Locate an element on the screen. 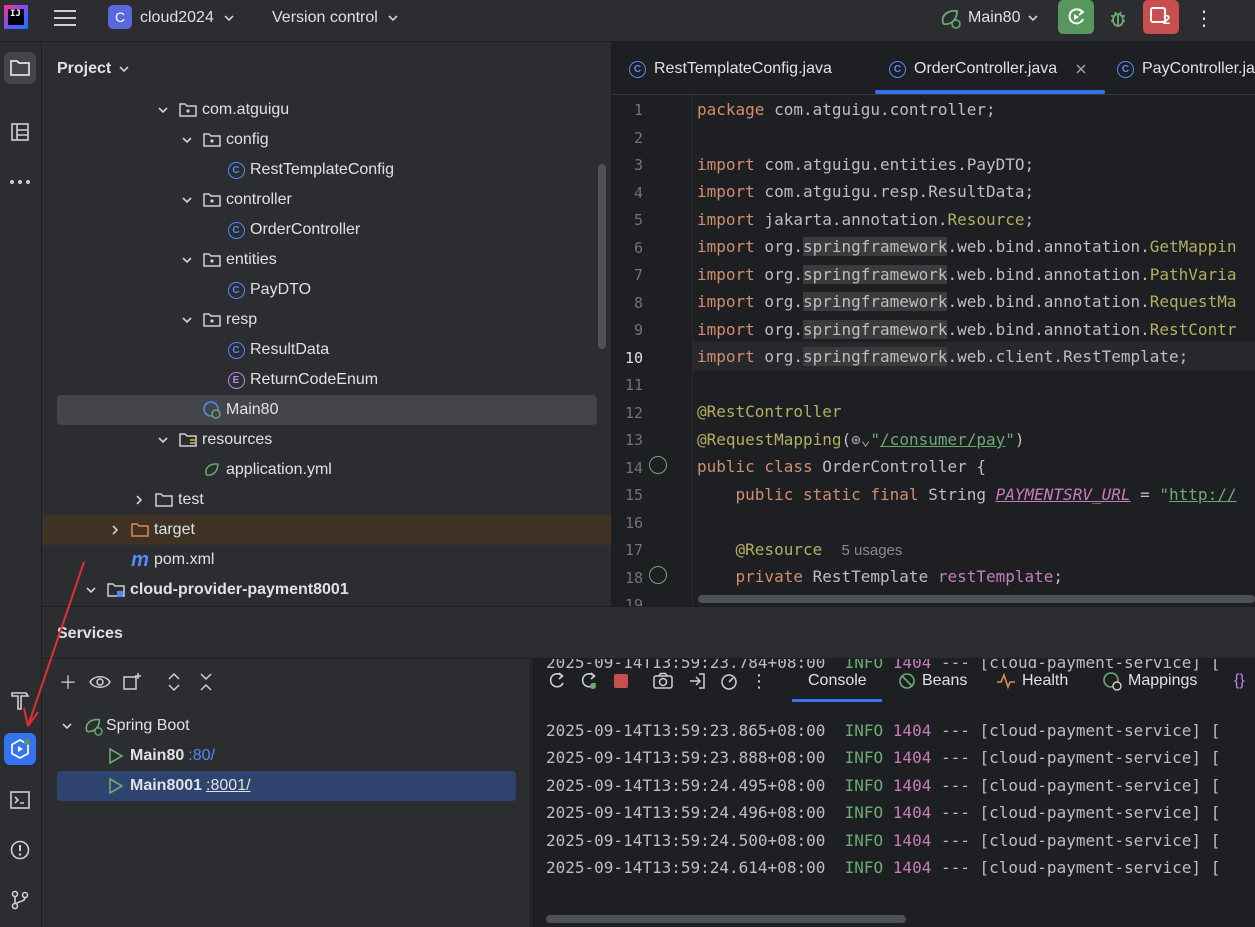 Image resolution: width=1255 pixels, height=927 pixels. rerun-button is located at coordinates (1076, 17).